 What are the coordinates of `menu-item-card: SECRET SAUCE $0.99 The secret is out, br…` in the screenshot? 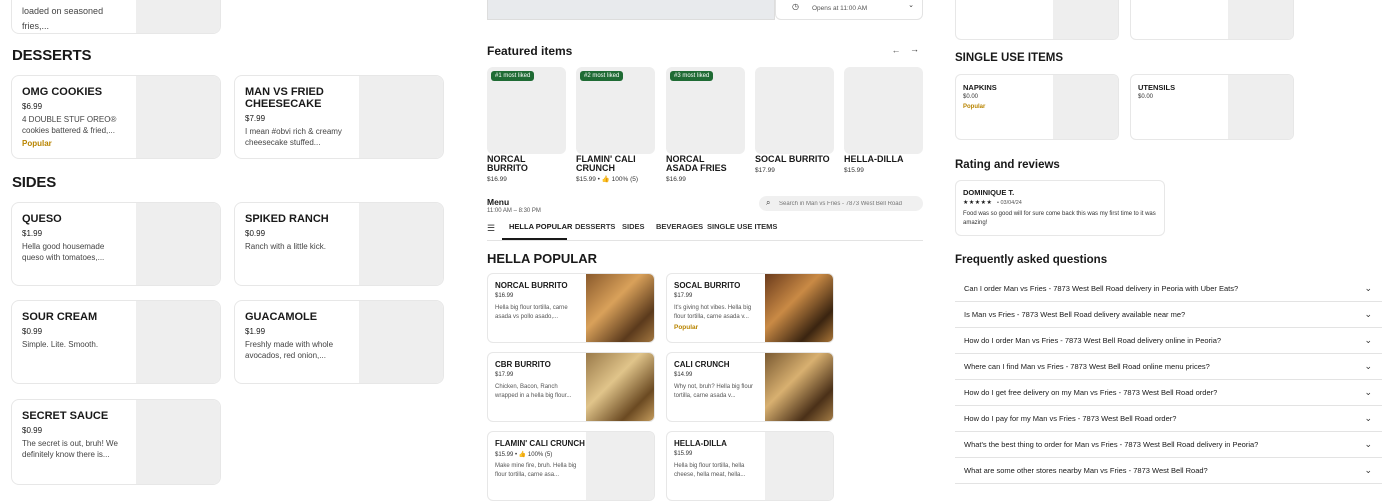 It's located at (116, 442).